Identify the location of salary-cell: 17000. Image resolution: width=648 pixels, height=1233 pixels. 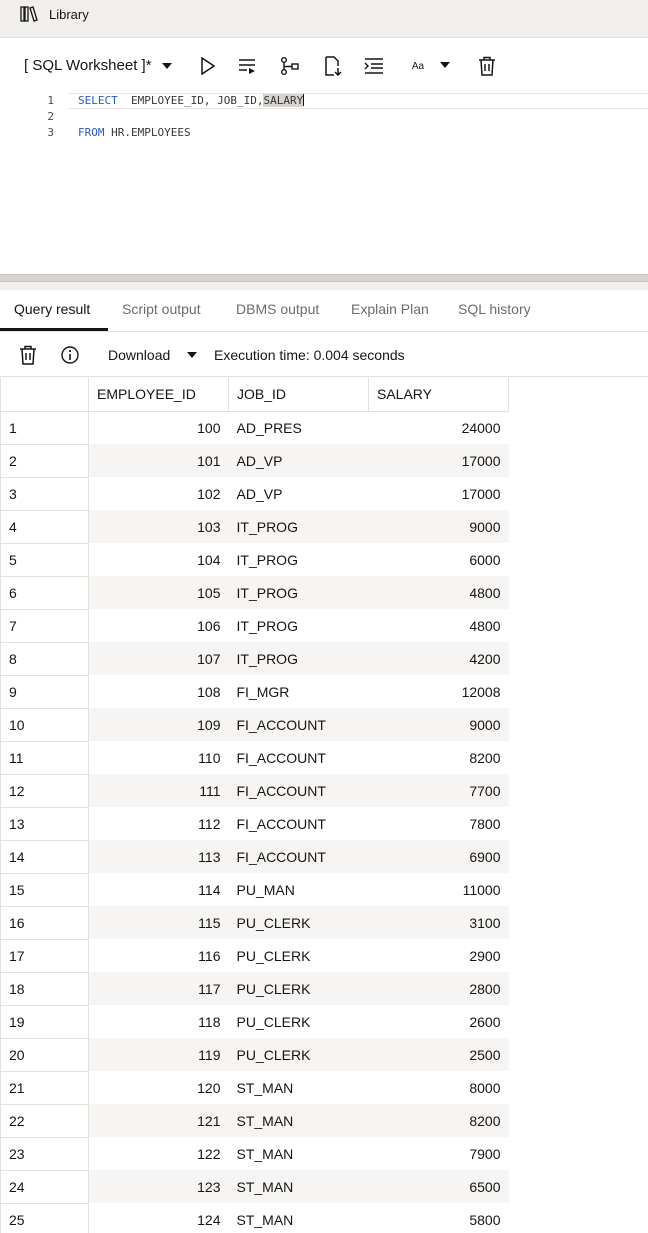
(439, 493).